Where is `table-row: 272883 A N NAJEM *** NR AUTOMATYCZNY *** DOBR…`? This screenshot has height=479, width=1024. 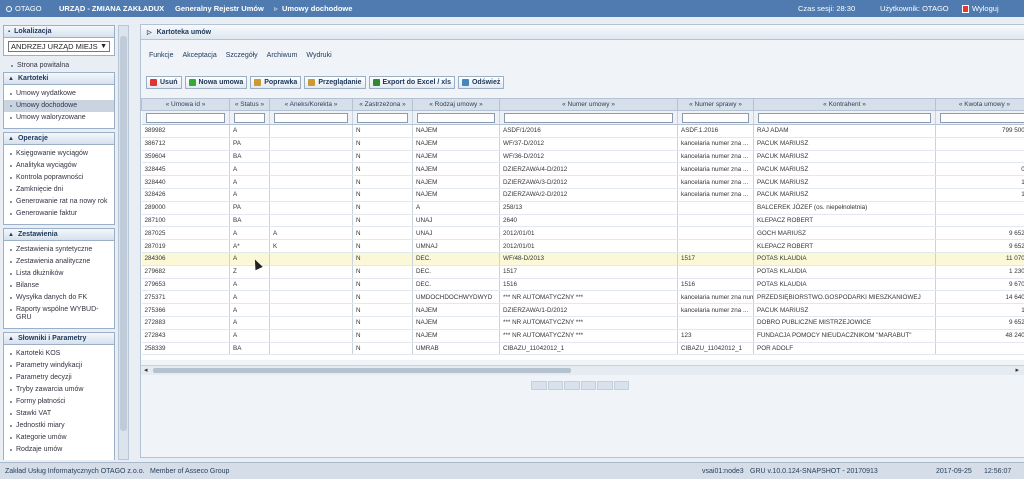
table-row: 272883 A N NAJEM *** NR AUTOMATYCZNY *** DOBR… is located at coordinates (582, 323).